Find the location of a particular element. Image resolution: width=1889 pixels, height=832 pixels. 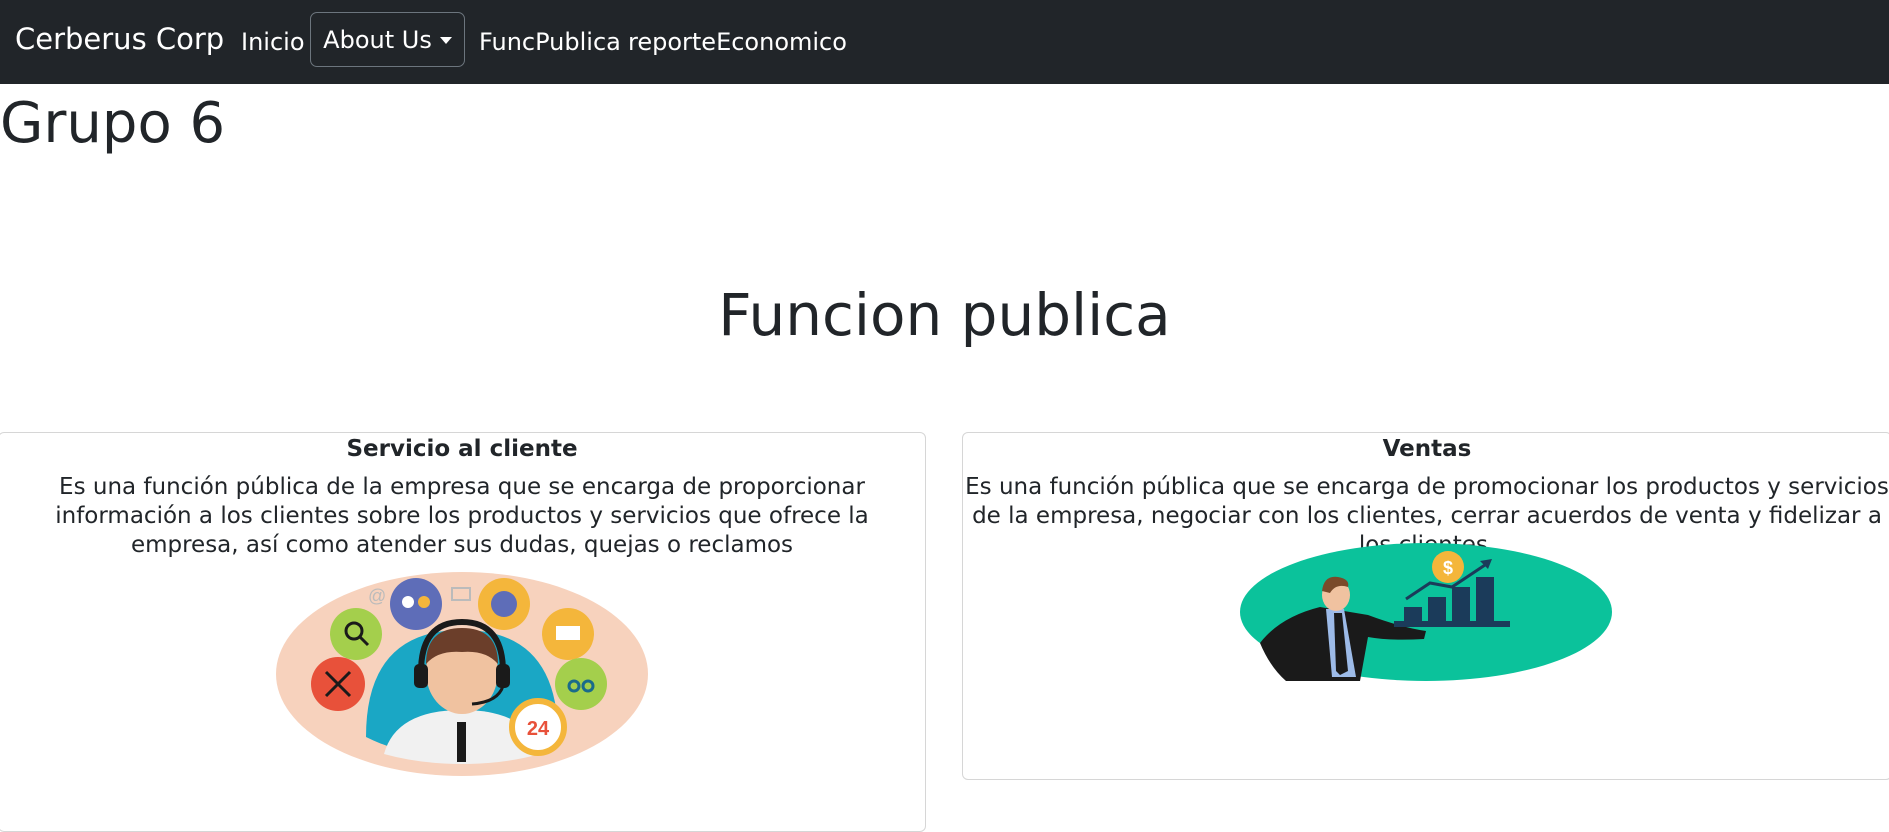

chevron-down-icon is located at coordinates (445, 40).